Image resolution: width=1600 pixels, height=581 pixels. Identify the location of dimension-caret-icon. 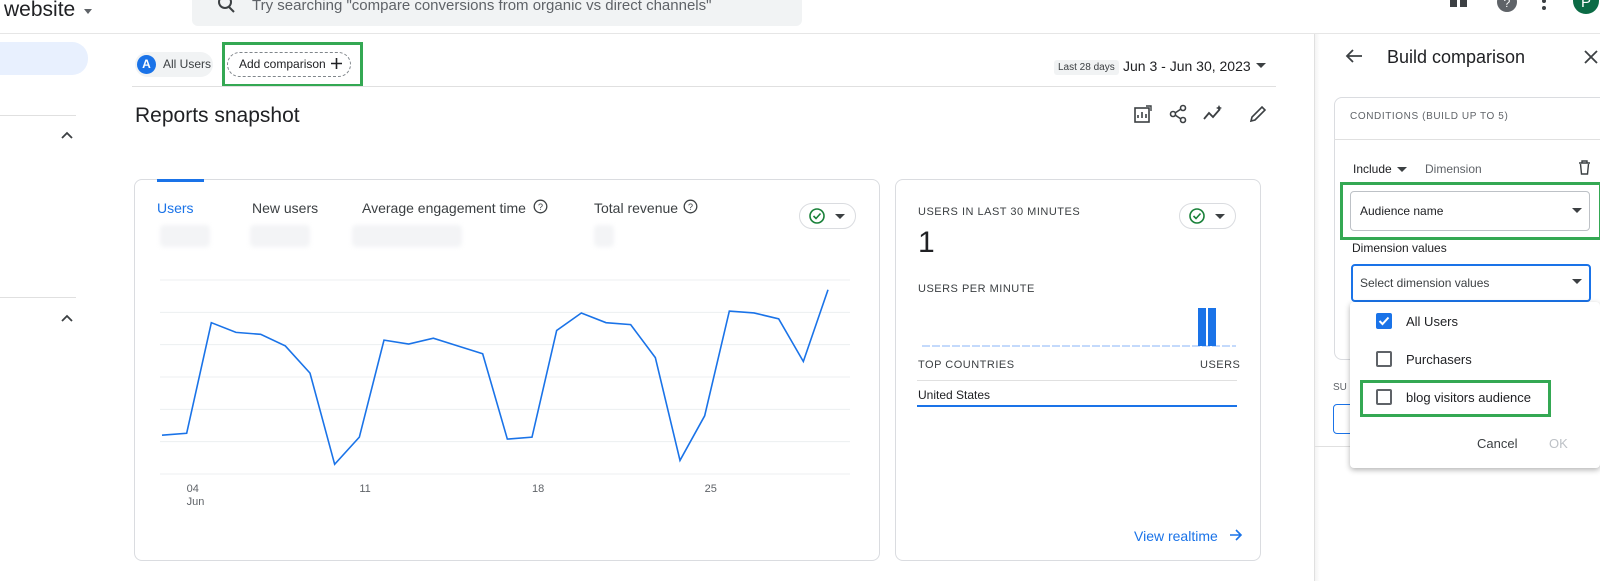
(1577, 211).